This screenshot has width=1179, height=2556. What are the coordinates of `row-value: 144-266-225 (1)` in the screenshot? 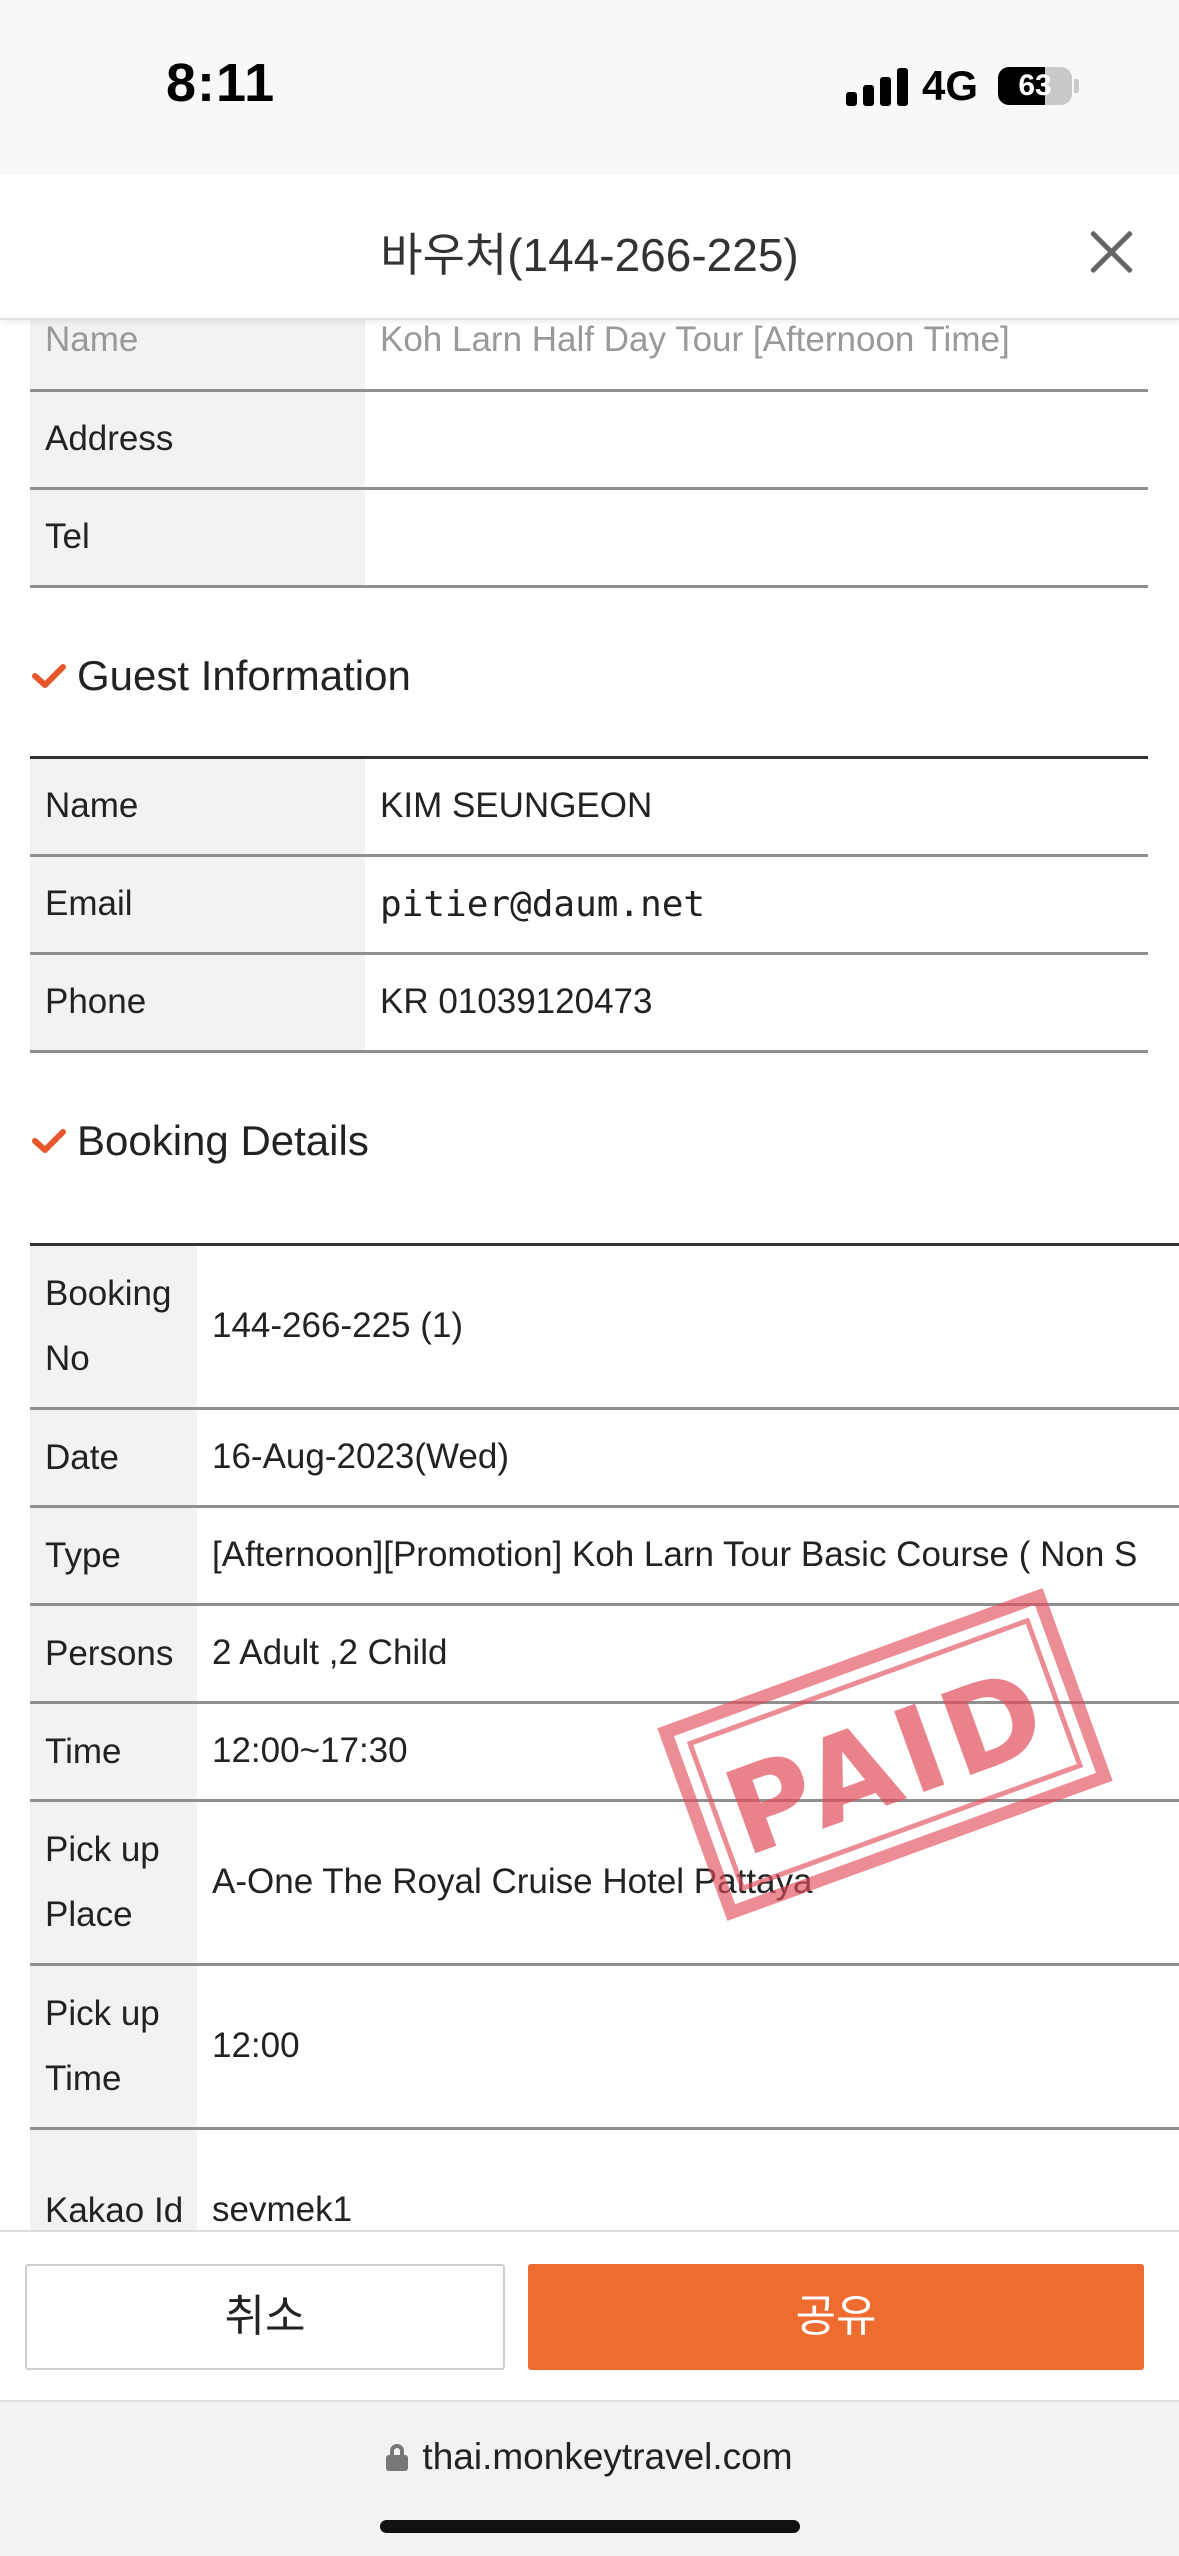 It's located at (688, 1327).